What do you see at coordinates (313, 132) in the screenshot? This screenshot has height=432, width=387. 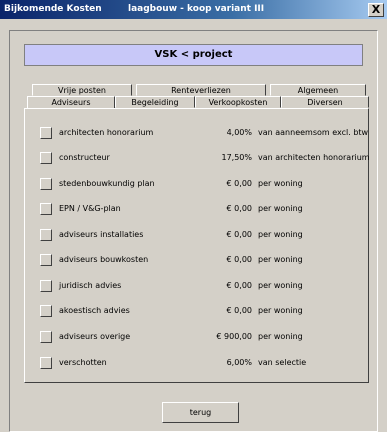 I see `item-unit: van aanneemsom excl. btw` at bounding box center [313, 132].